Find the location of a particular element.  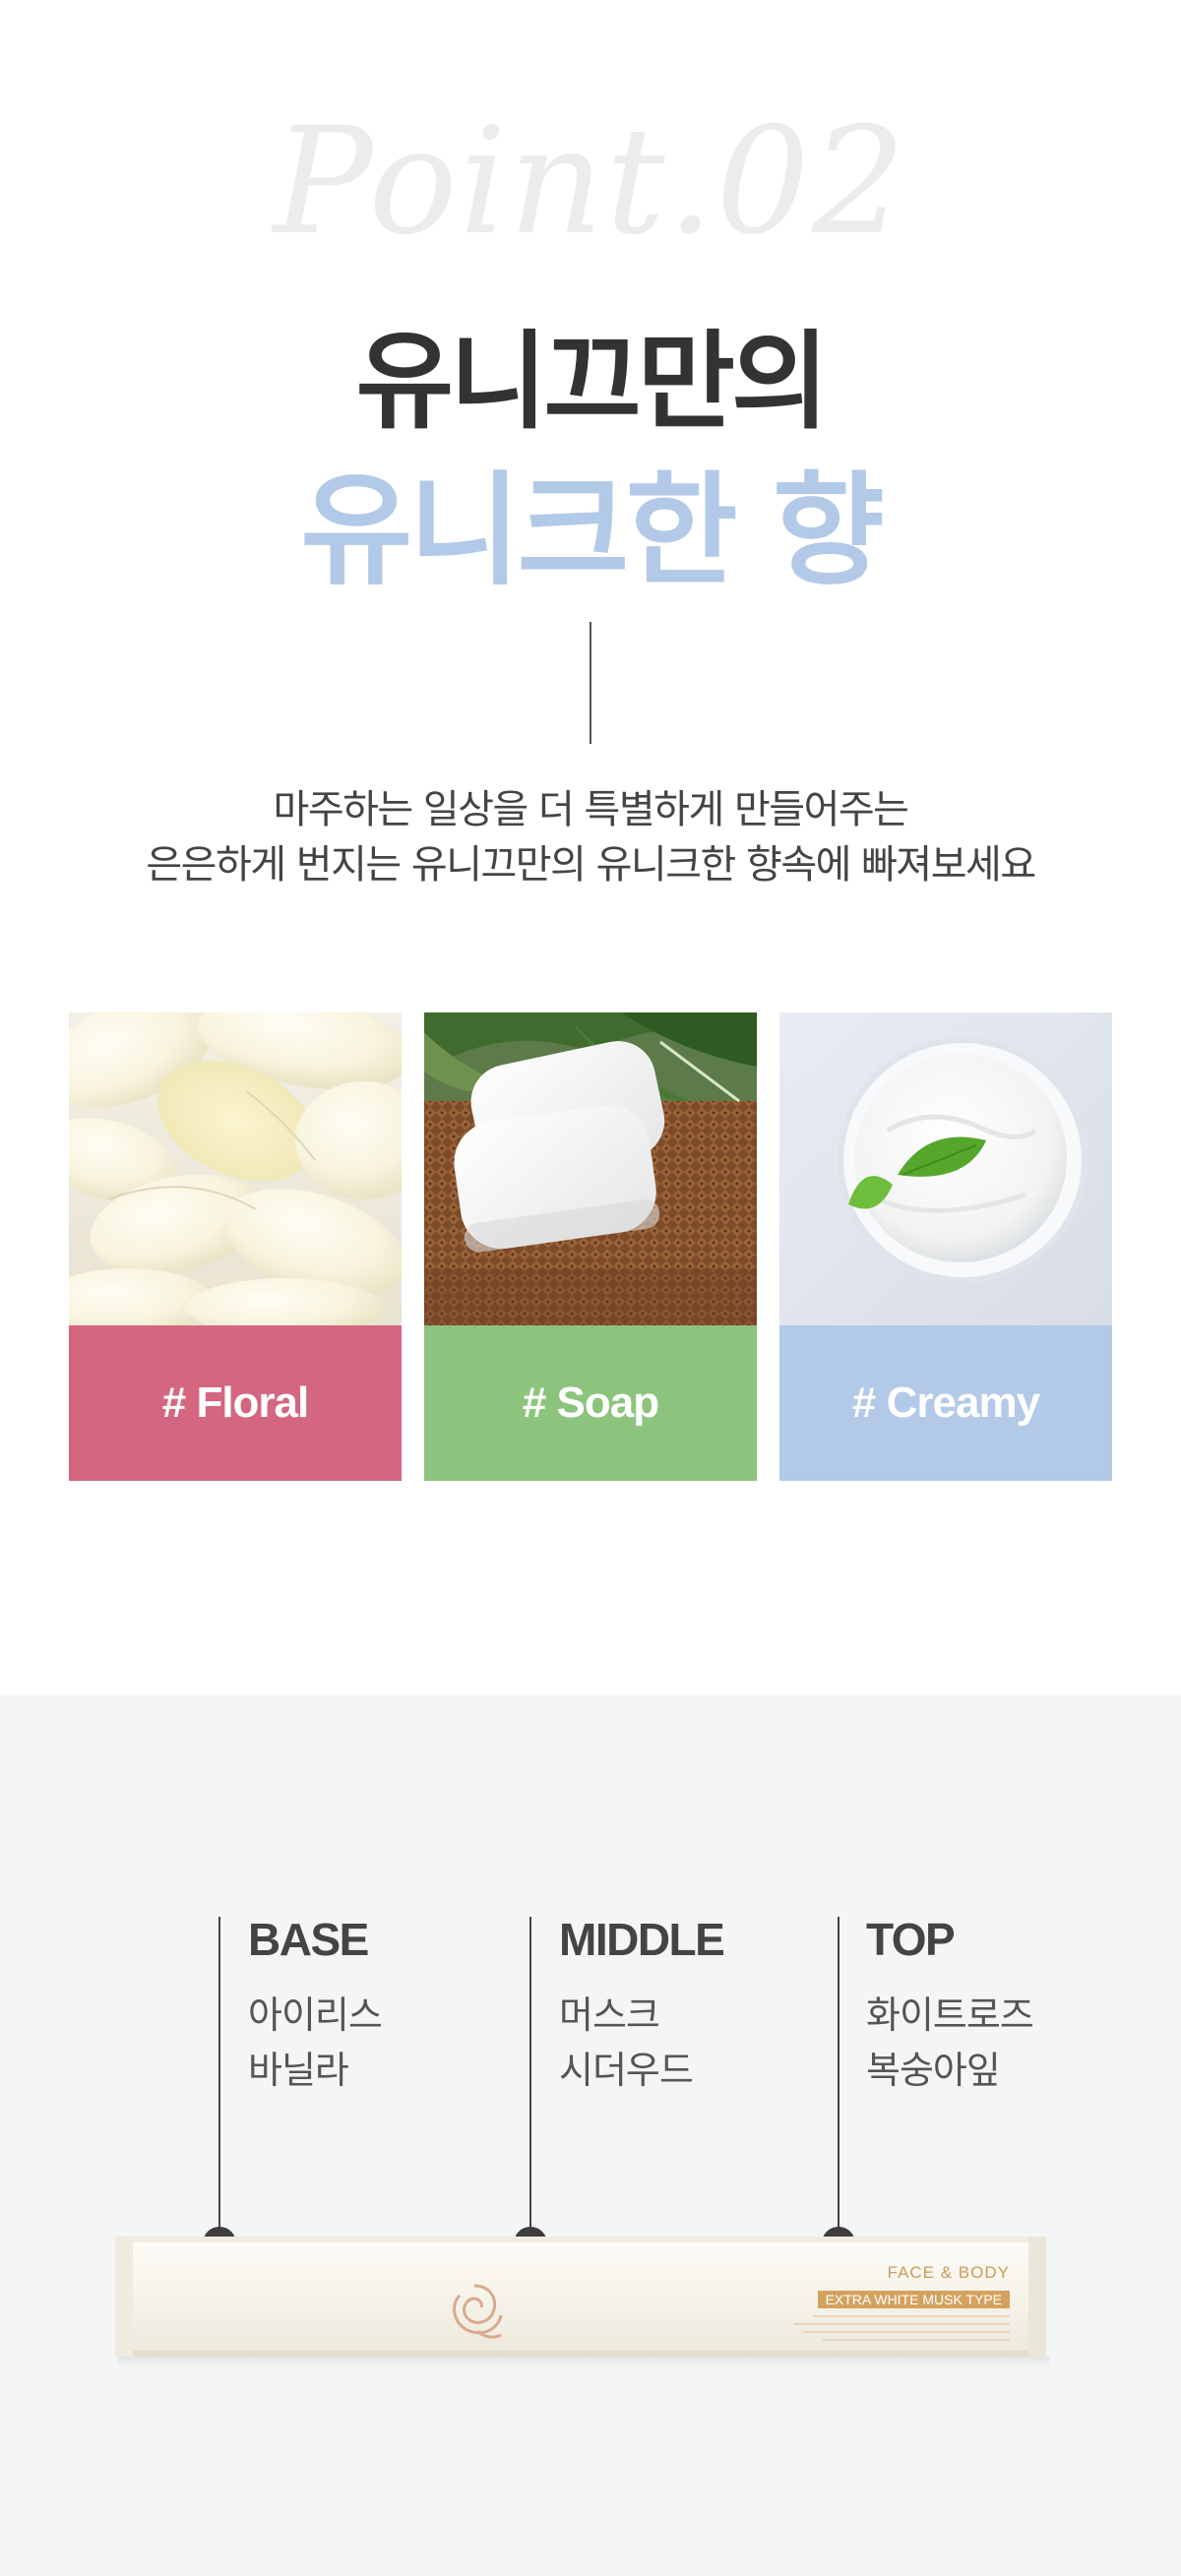

description-line-2: 은은하게 번지는 유니끄만의 유니크한 향속에 빠져보세요 is located at coordinates (591, 865).